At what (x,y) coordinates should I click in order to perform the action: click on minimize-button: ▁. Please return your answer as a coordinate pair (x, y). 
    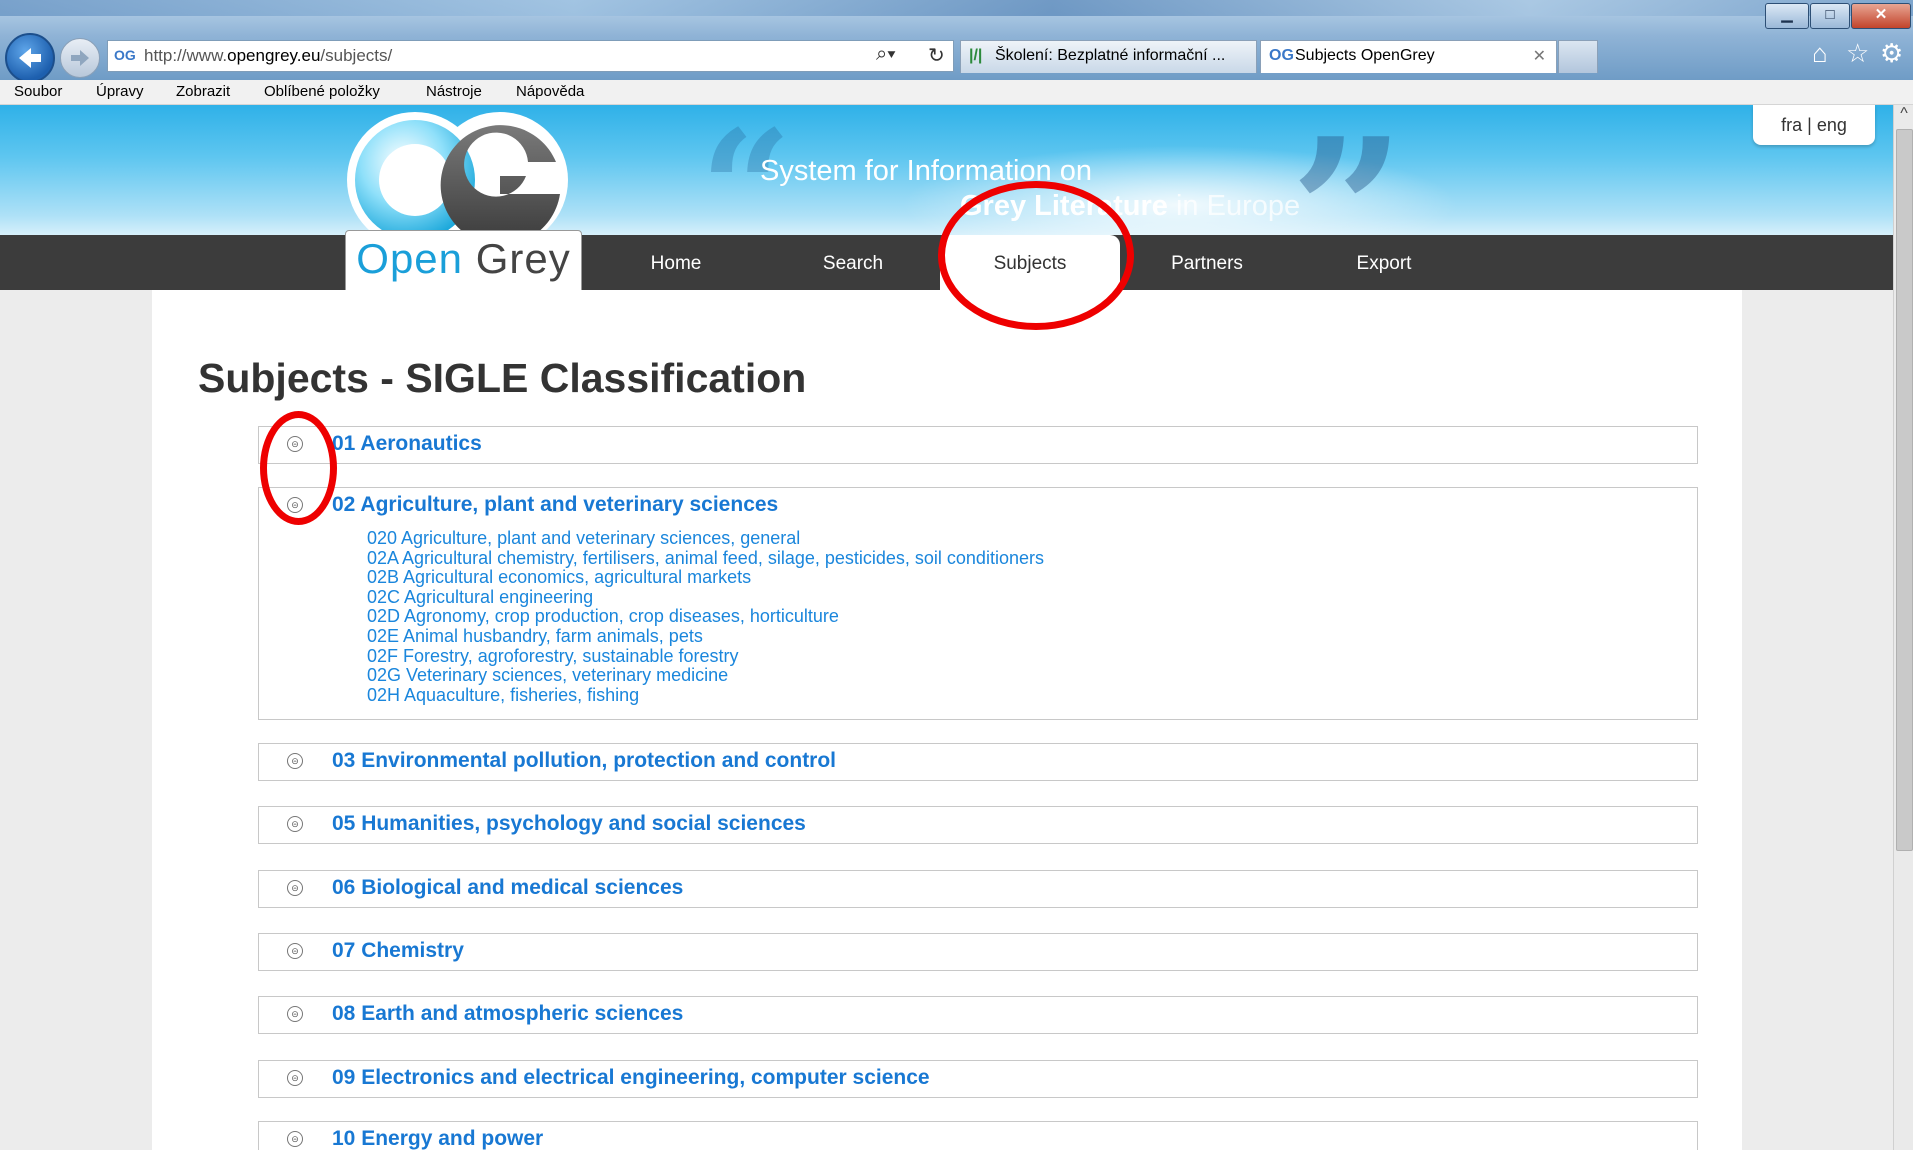
    Looking at the image, I should click on (1787, 16).